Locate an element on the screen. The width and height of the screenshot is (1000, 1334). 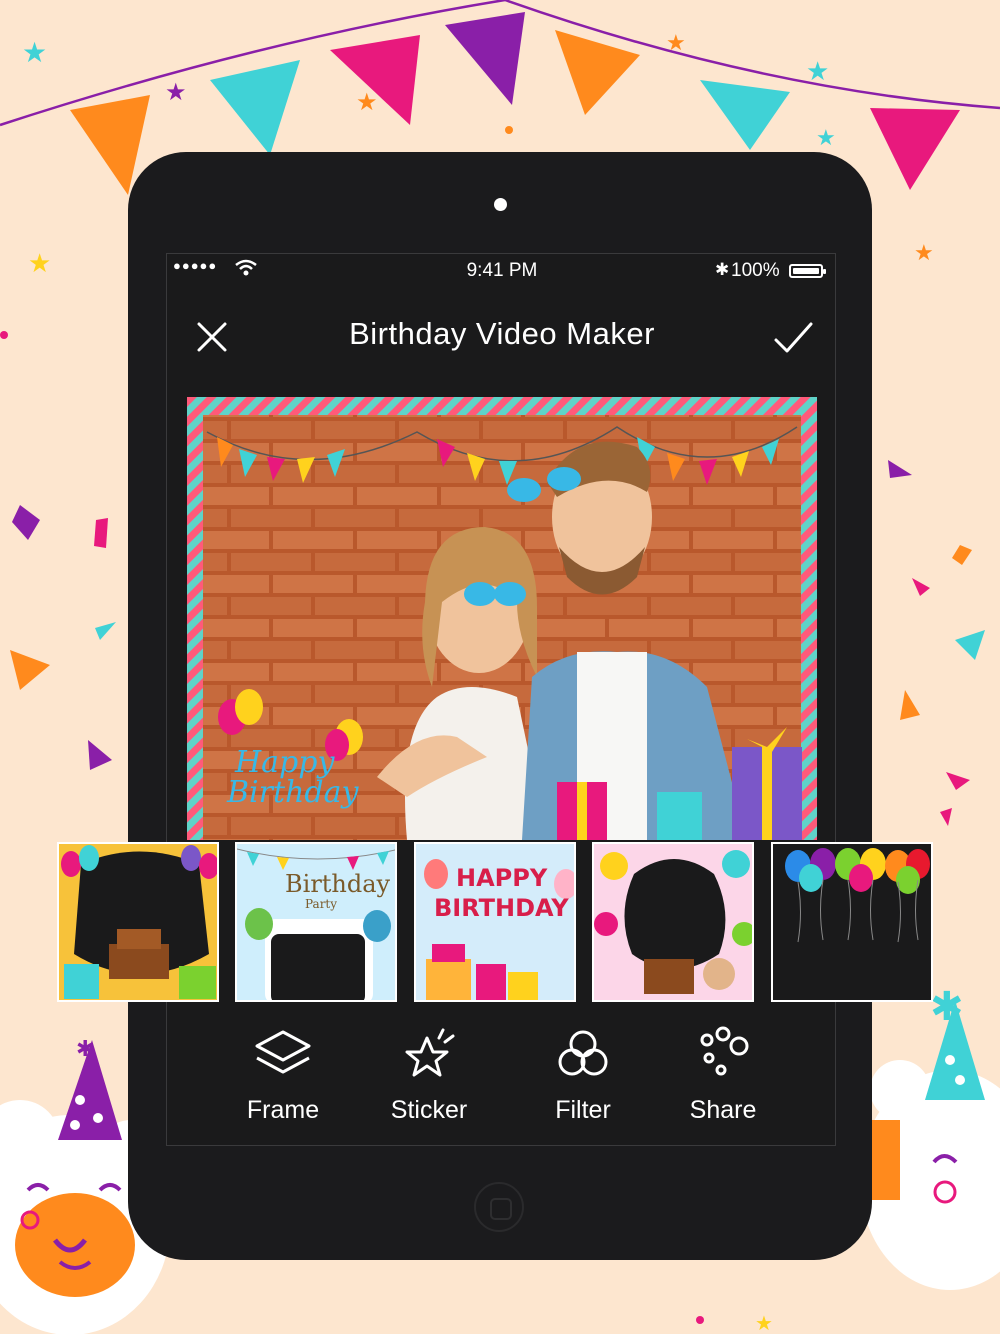
frame-thumbnail-strip: Birthday Party HAPPY BIRTHDAY is located at coordinates (495, 923).